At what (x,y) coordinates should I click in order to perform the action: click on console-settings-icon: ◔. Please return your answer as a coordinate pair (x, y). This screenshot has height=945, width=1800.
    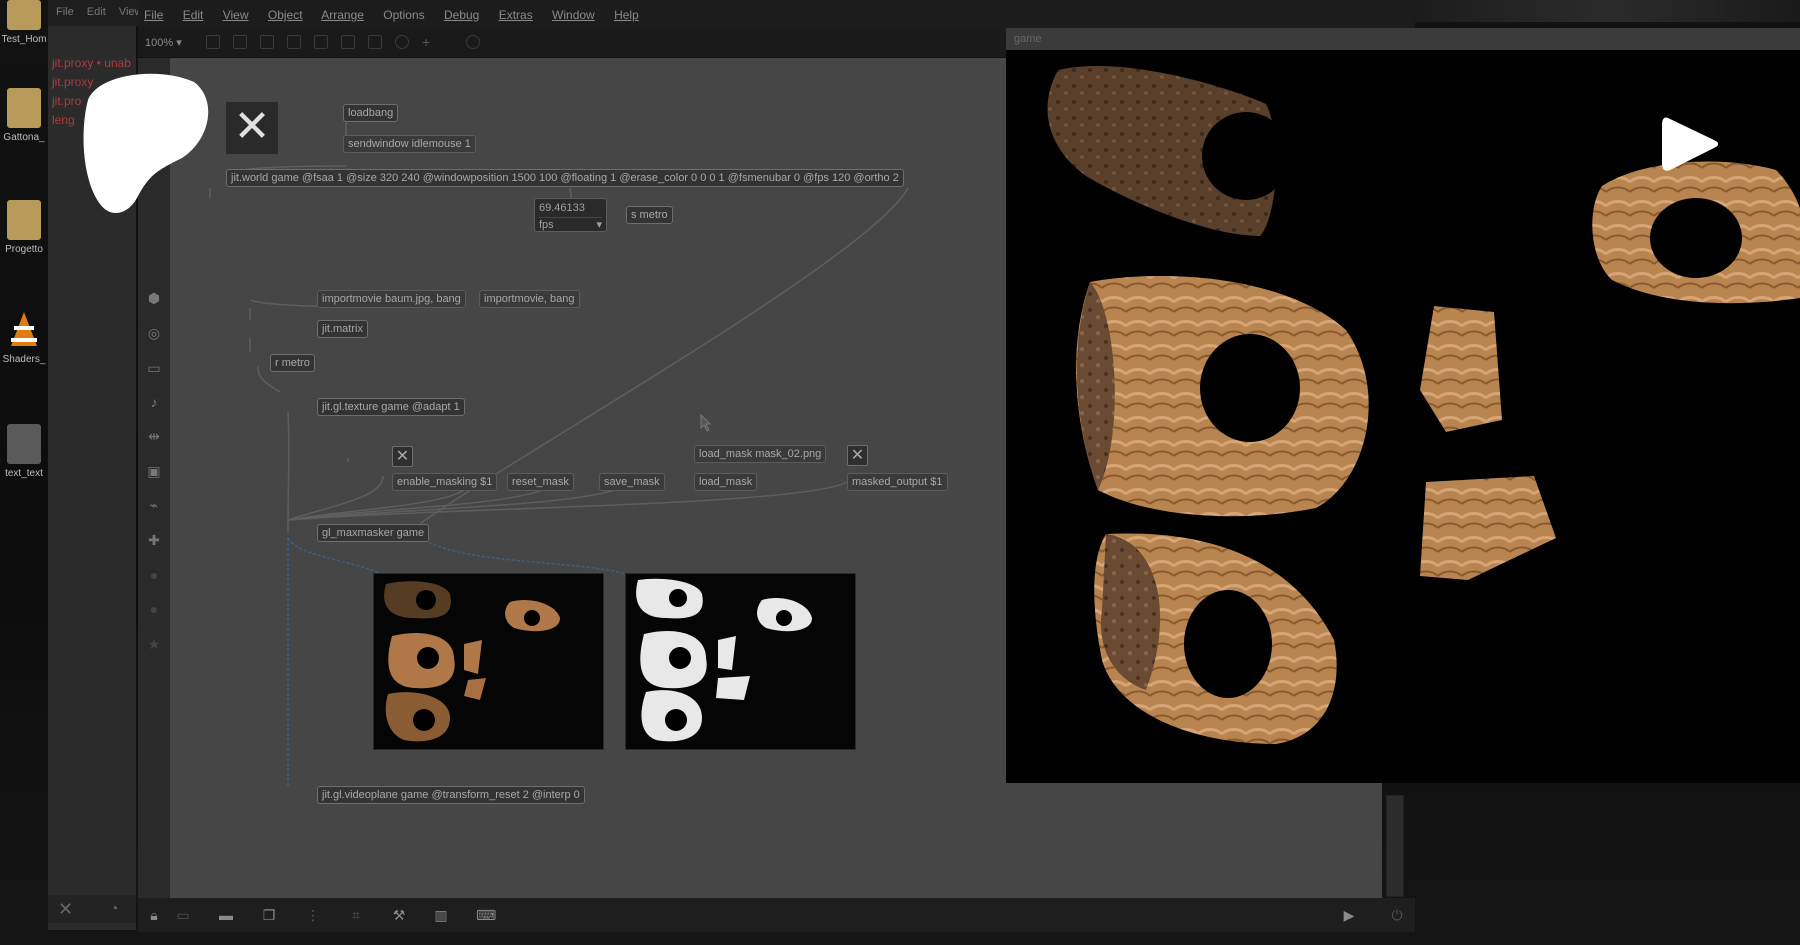
    Looking at the image, I should click on (114, 908).